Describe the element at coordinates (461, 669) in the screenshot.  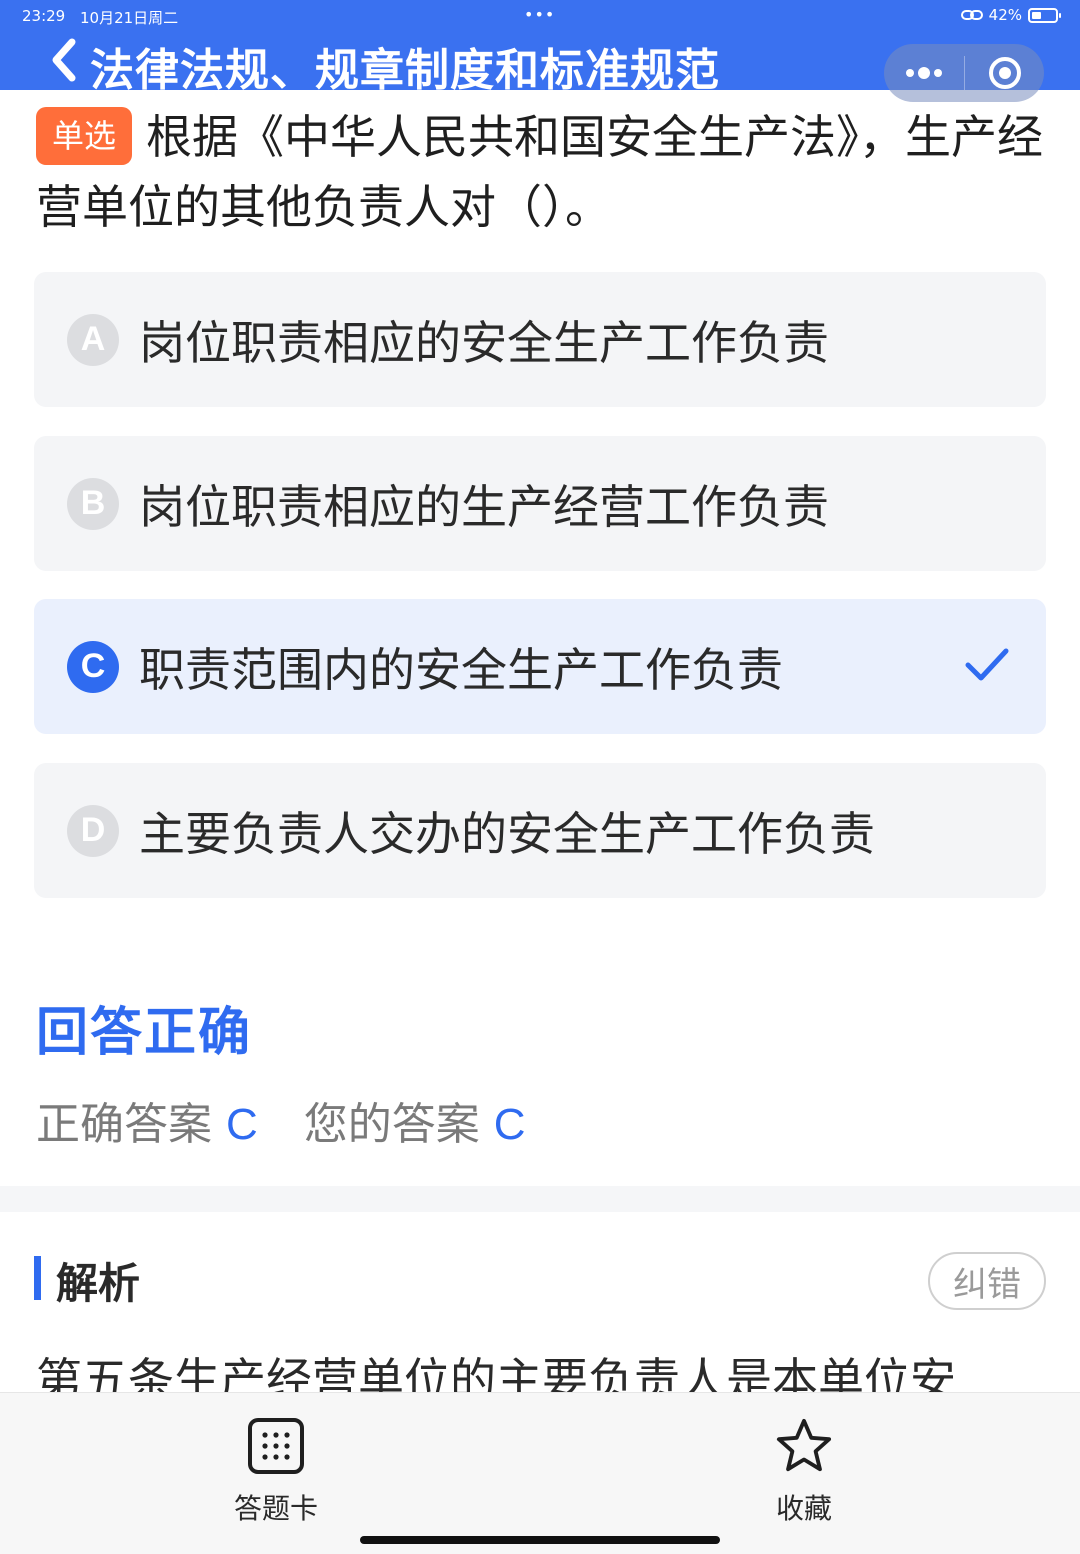
I see `option-text: 职责范围内的安全生产工作负责` at that location.